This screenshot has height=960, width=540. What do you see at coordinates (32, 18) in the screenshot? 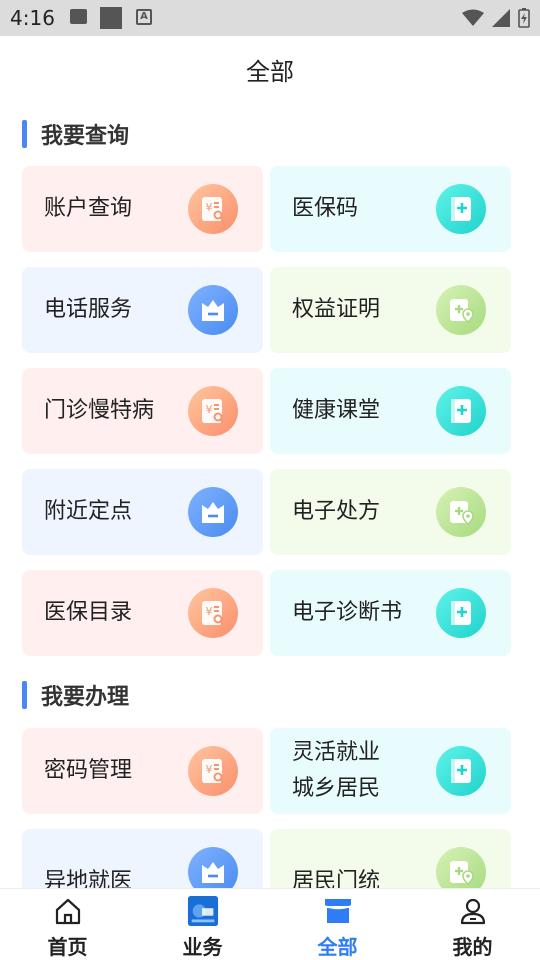
I see `status-time: 4:16` at bounding box center [32, 18].